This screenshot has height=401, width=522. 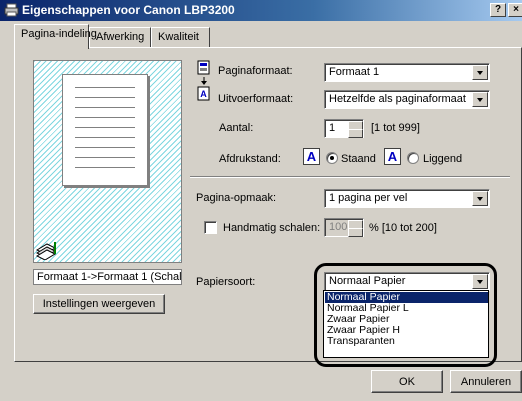 What do you see at coordinates (480, 198) in the screenshot?
I see `page-layout-dropdown-button` at bounding box center [480, 198].